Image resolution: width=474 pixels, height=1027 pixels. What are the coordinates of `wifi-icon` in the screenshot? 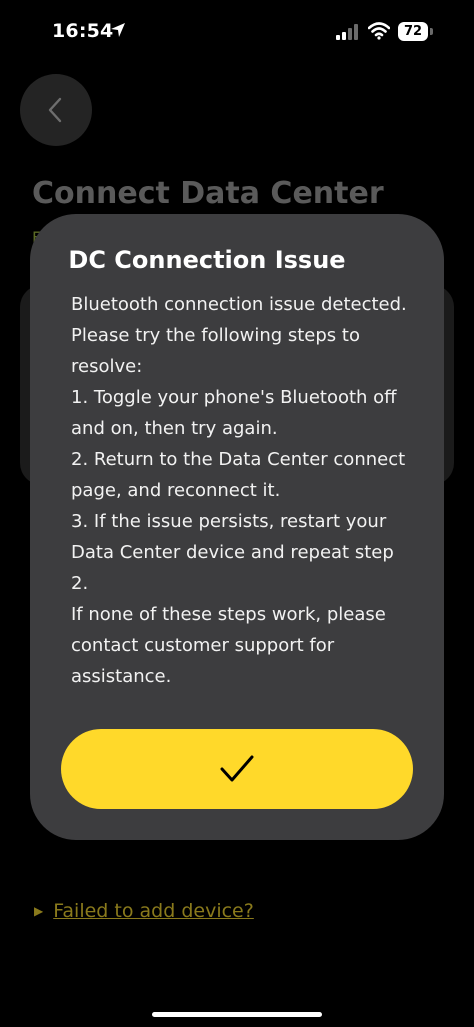 It's located at (379, 31).